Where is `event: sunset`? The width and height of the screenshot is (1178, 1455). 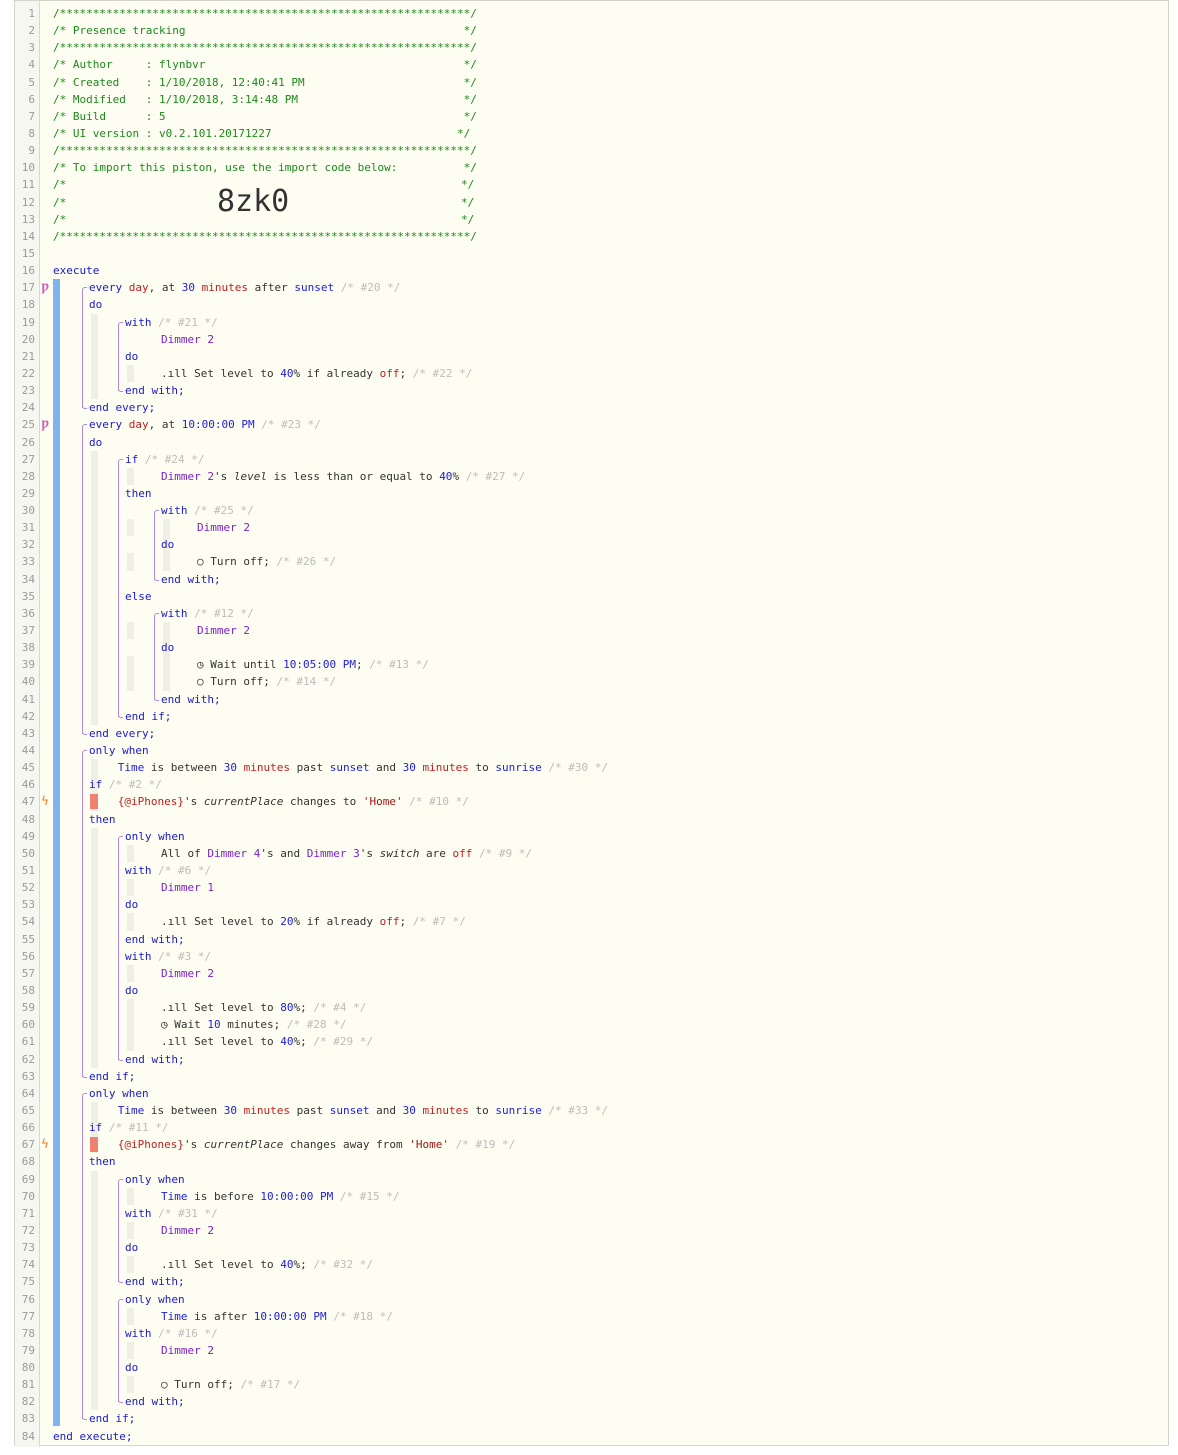
event: sunset is located at coordinates (349, 1110).